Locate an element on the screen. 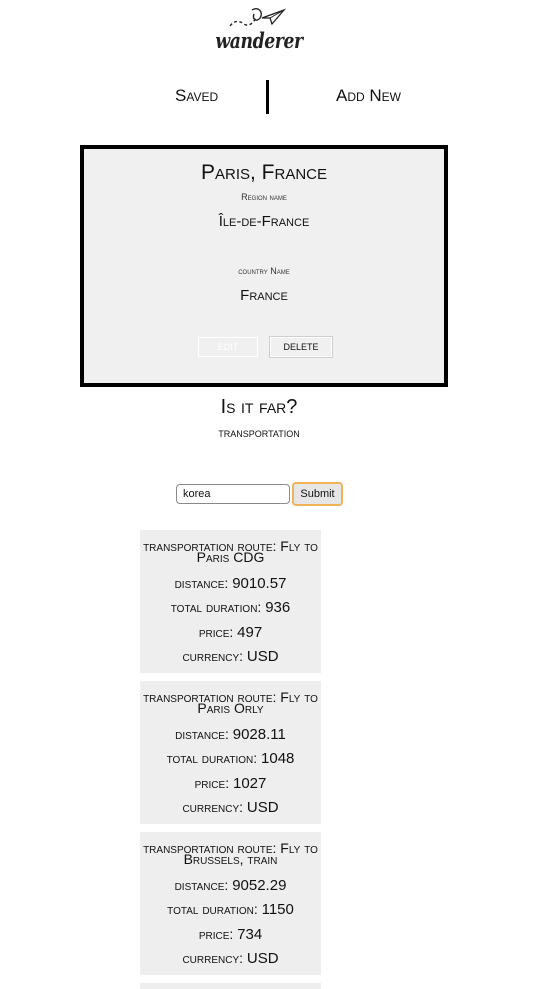 The width and height of the screenshot is (538, 989). nav-saved-link: Saved is located at coordinates (196, 96).